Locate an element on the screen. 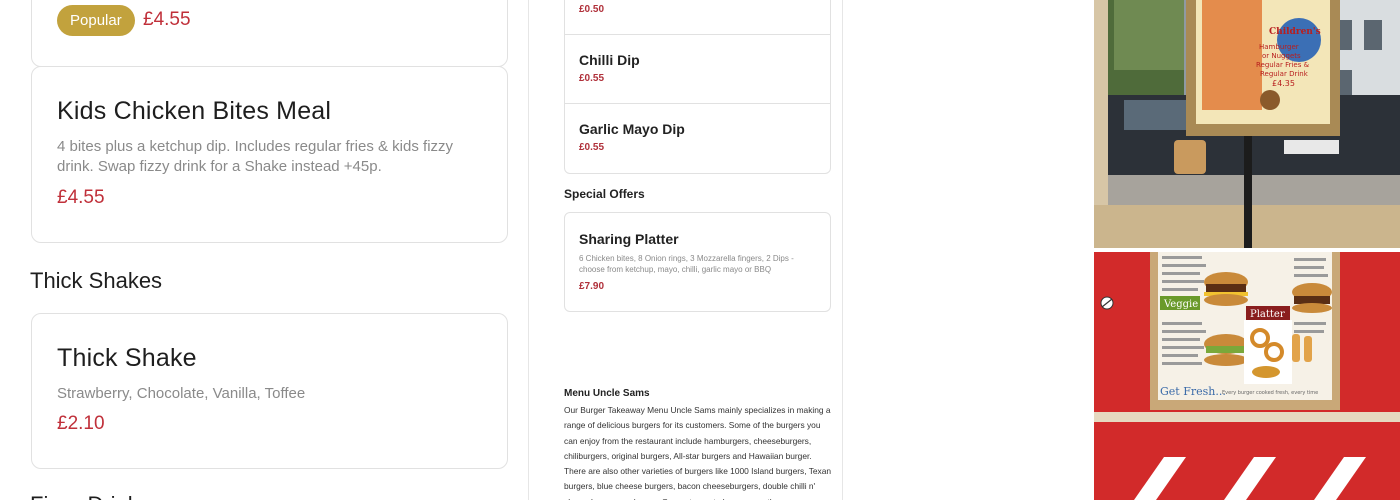  item-title: Chilli Dip is located at coordinates (609, 60).